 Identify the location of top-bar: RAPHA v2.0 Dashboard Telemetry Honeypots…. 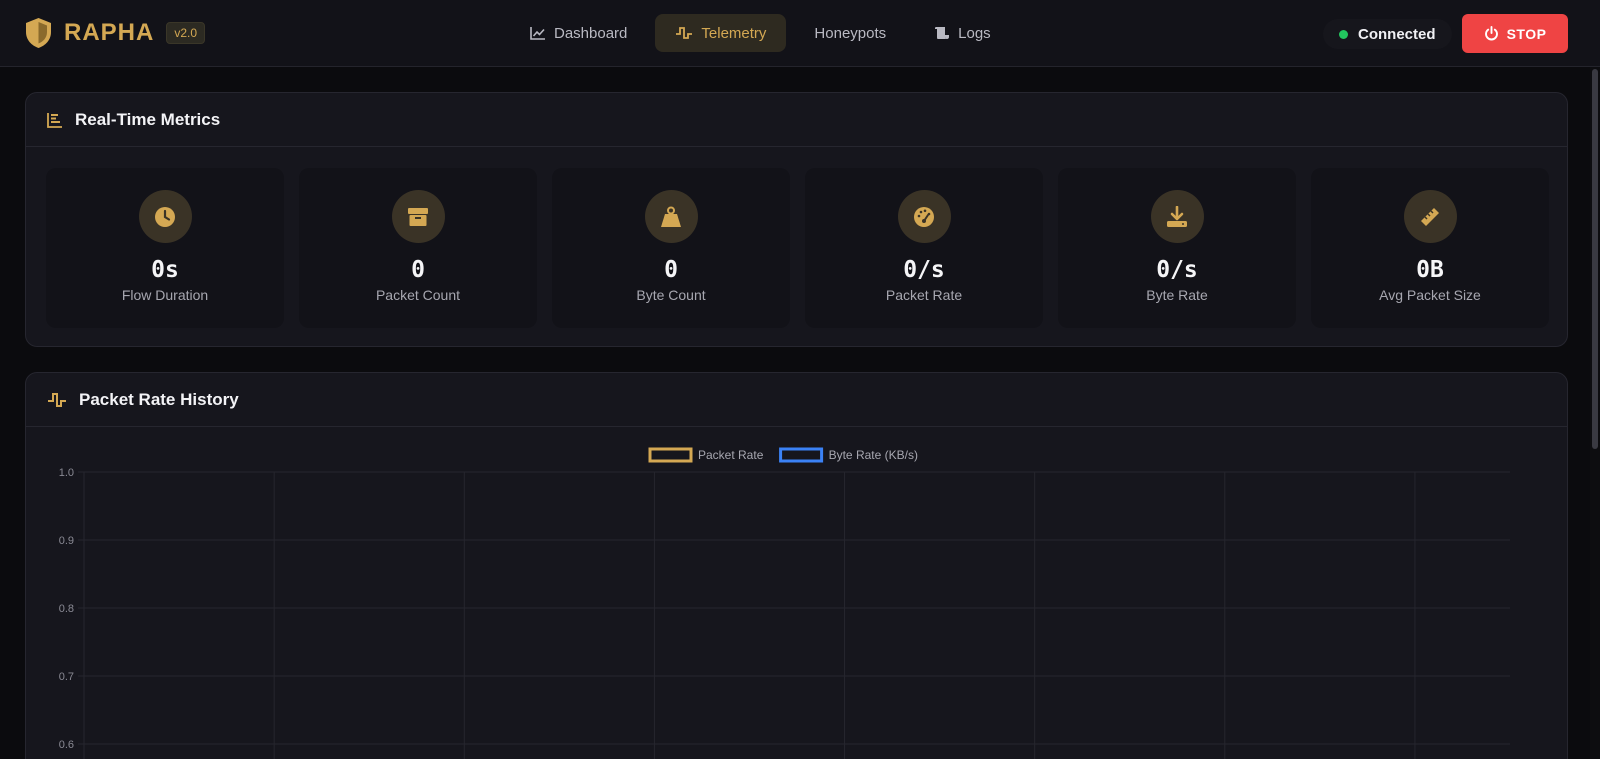
(800, 33).